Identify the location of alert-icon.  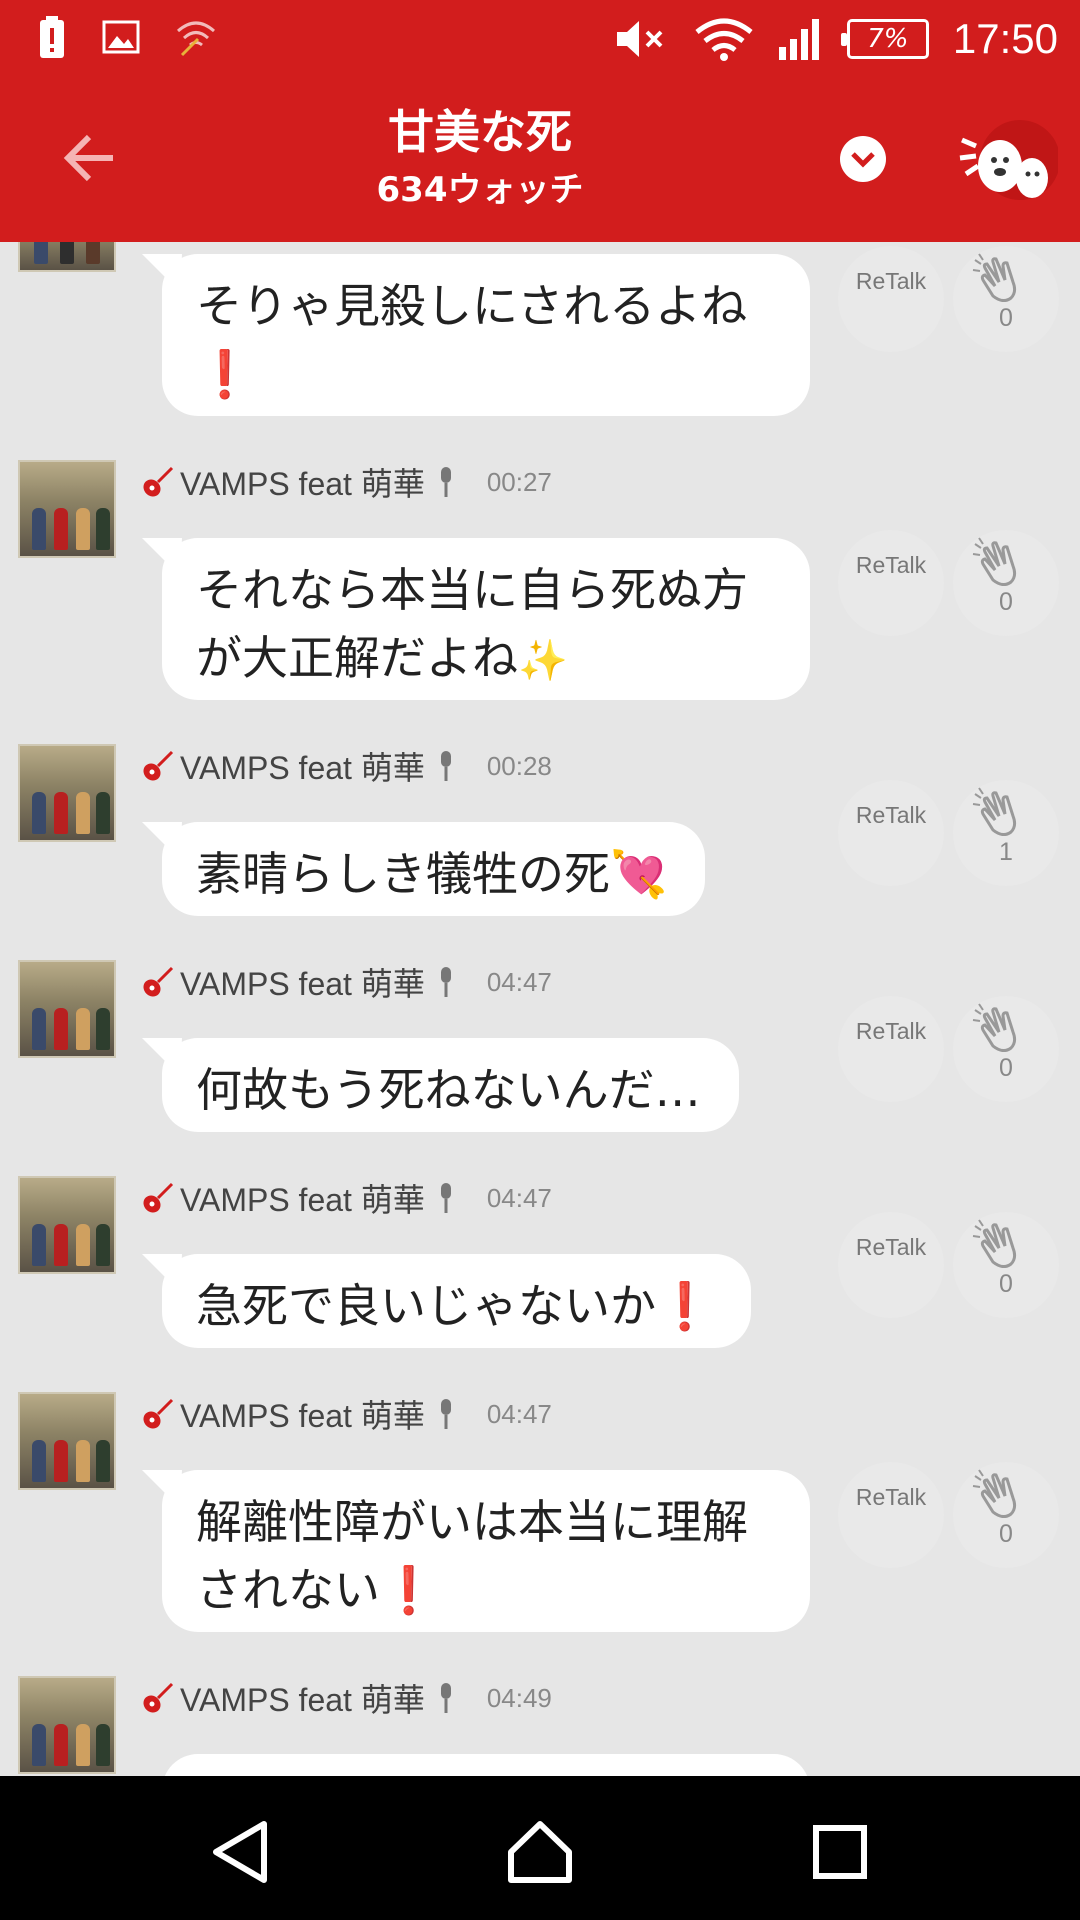
(52, 37).